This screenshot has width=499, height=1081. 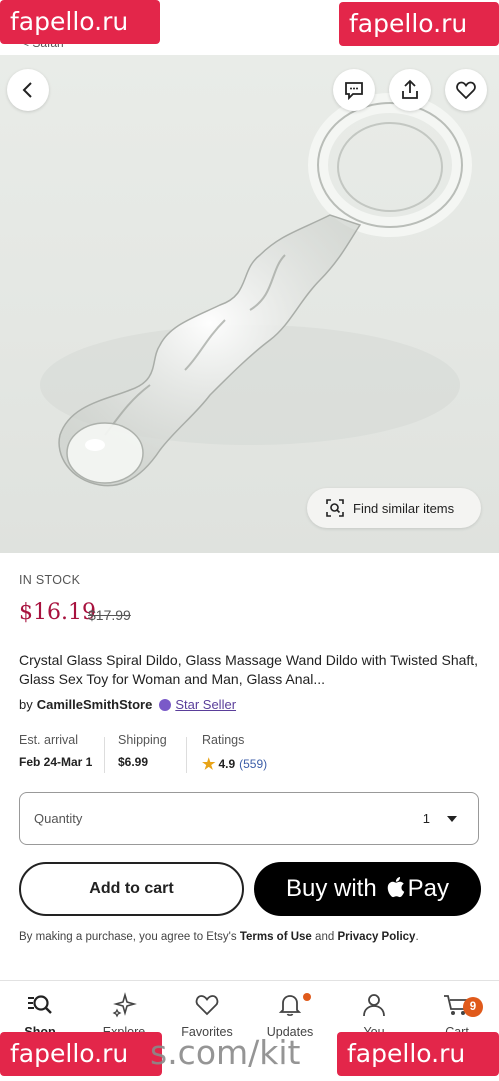 What do you see at coordinates (335, 508) in the screenshot?
I see `visual-search-icon` at bounding box center [335, 508].